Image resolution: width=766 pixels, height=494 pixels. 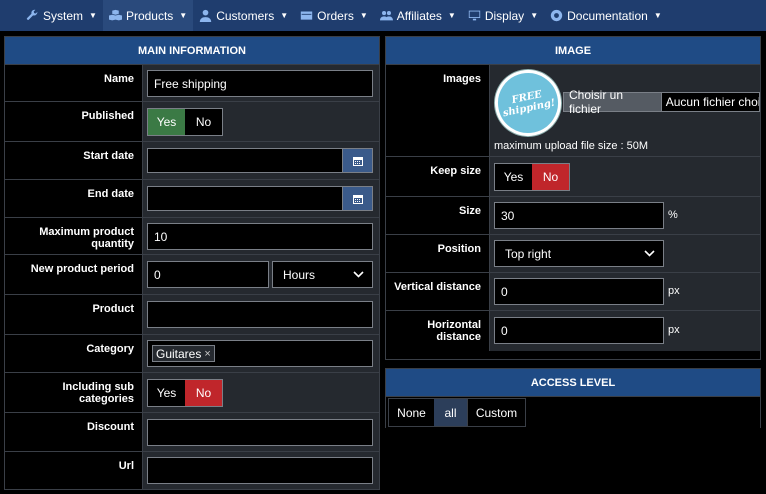 What do you see at coordinates (528, 253) in the screenshot?
I see `position-value: Top right` at bounding box center [528, 253].